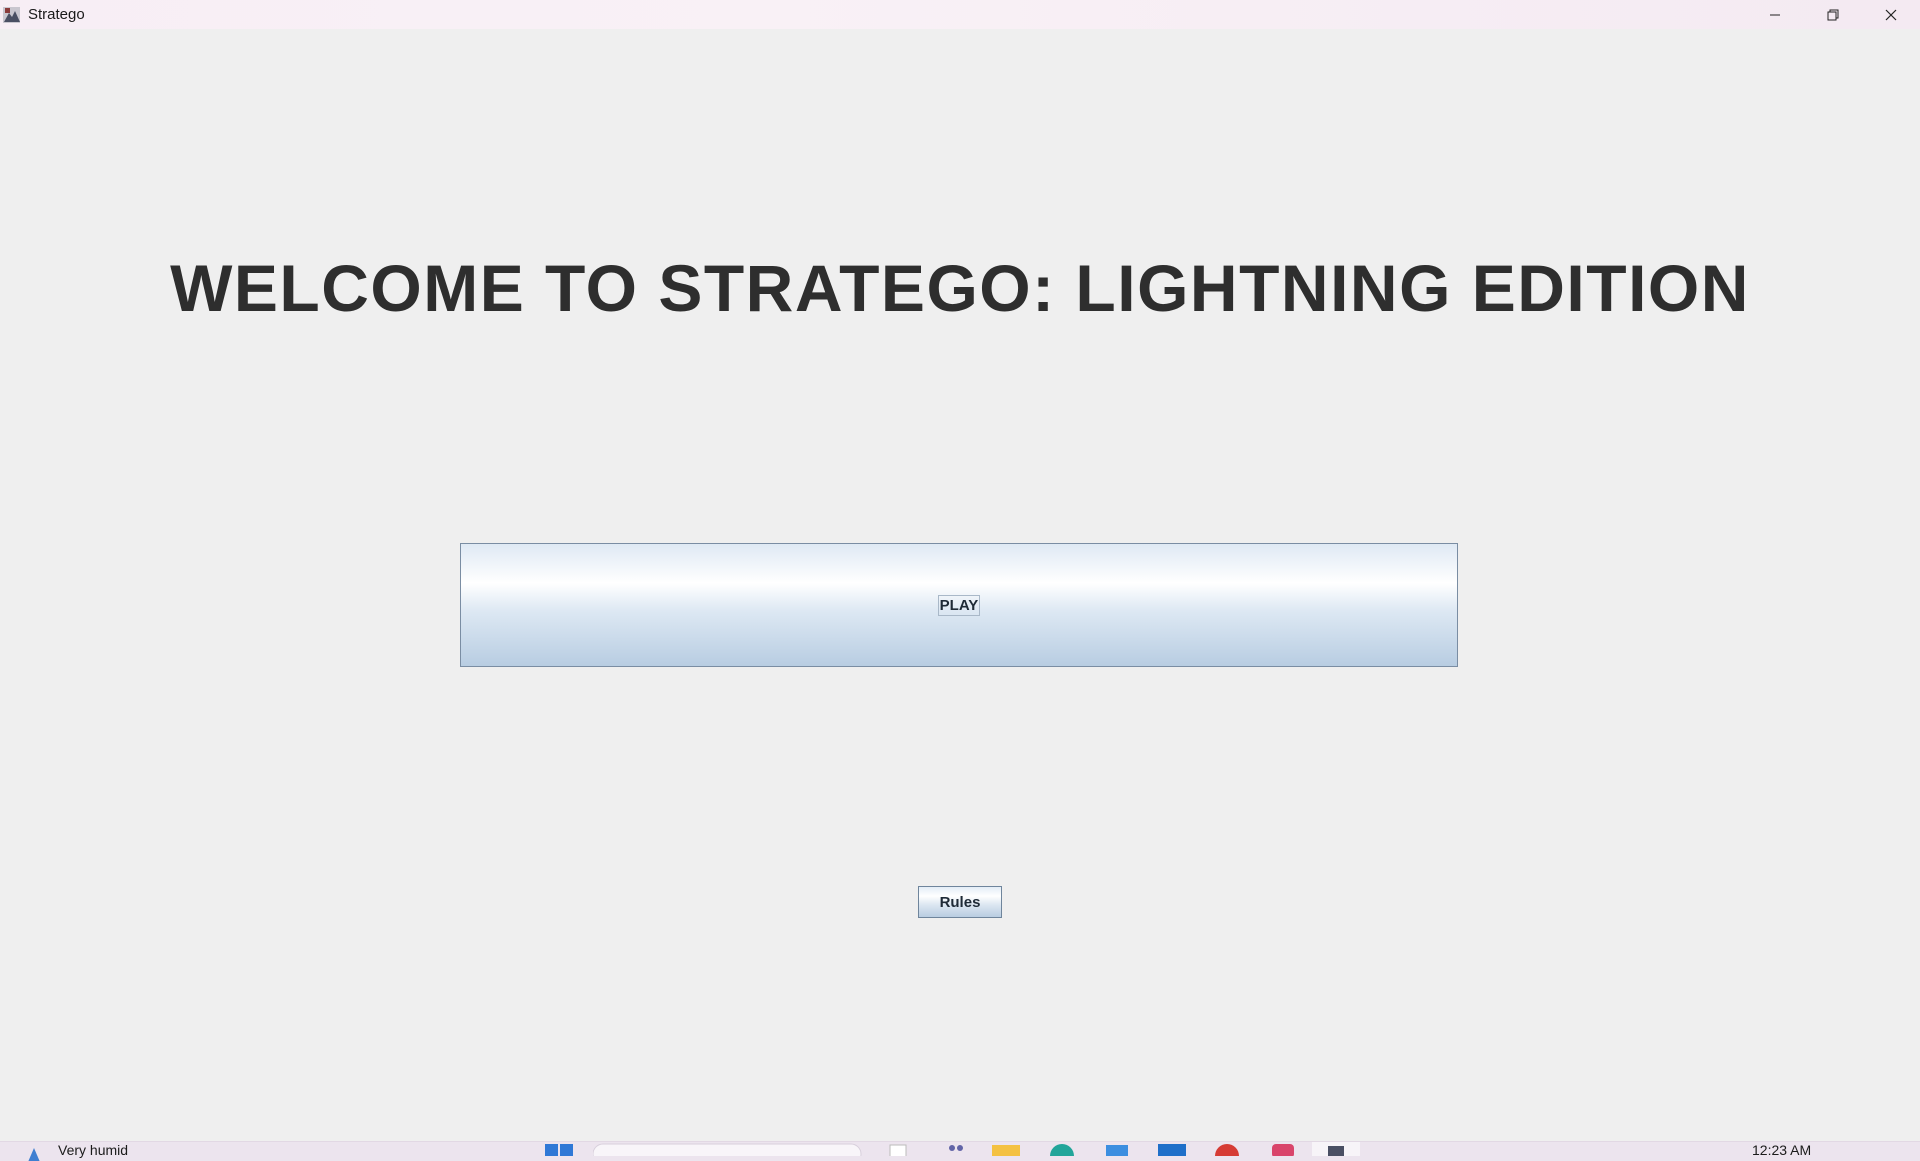  I want to click on play-button-label: PLAY, so click(959, 605).